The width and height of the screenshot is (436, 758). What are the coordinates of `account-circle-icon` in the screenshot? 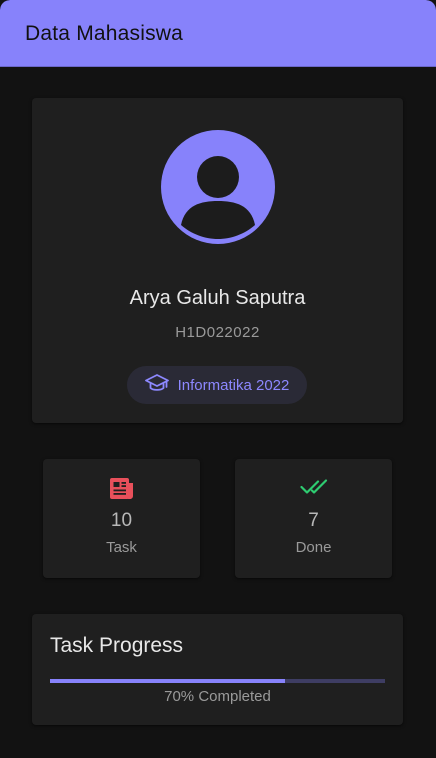 It's located at (218, 187).